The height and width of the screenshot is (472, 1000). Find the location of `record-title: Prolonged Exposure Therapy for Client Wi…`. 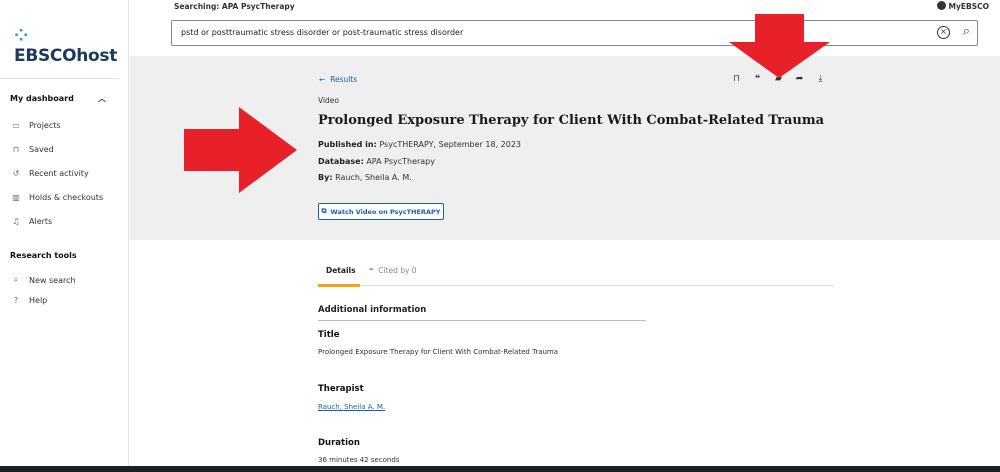

record-title: Prolonged Exposure Therapy for Client Wi… is located at coordinates (571, 120).